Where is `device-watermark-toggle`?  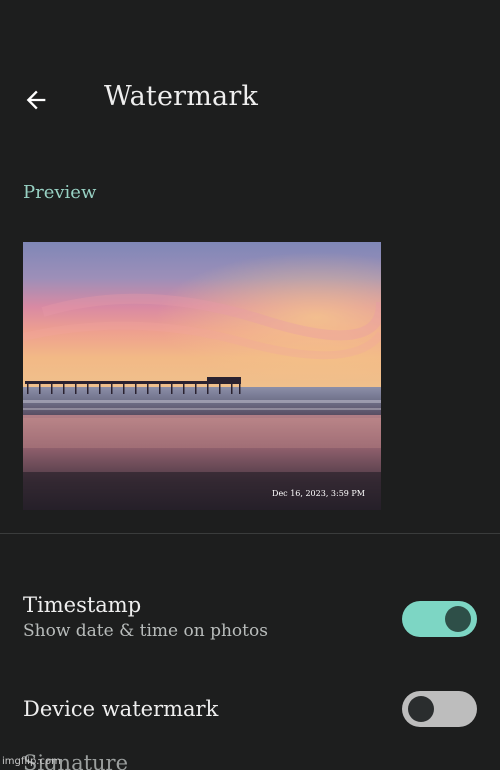
device-watermark-toggle is located at coordinates (439, 709).